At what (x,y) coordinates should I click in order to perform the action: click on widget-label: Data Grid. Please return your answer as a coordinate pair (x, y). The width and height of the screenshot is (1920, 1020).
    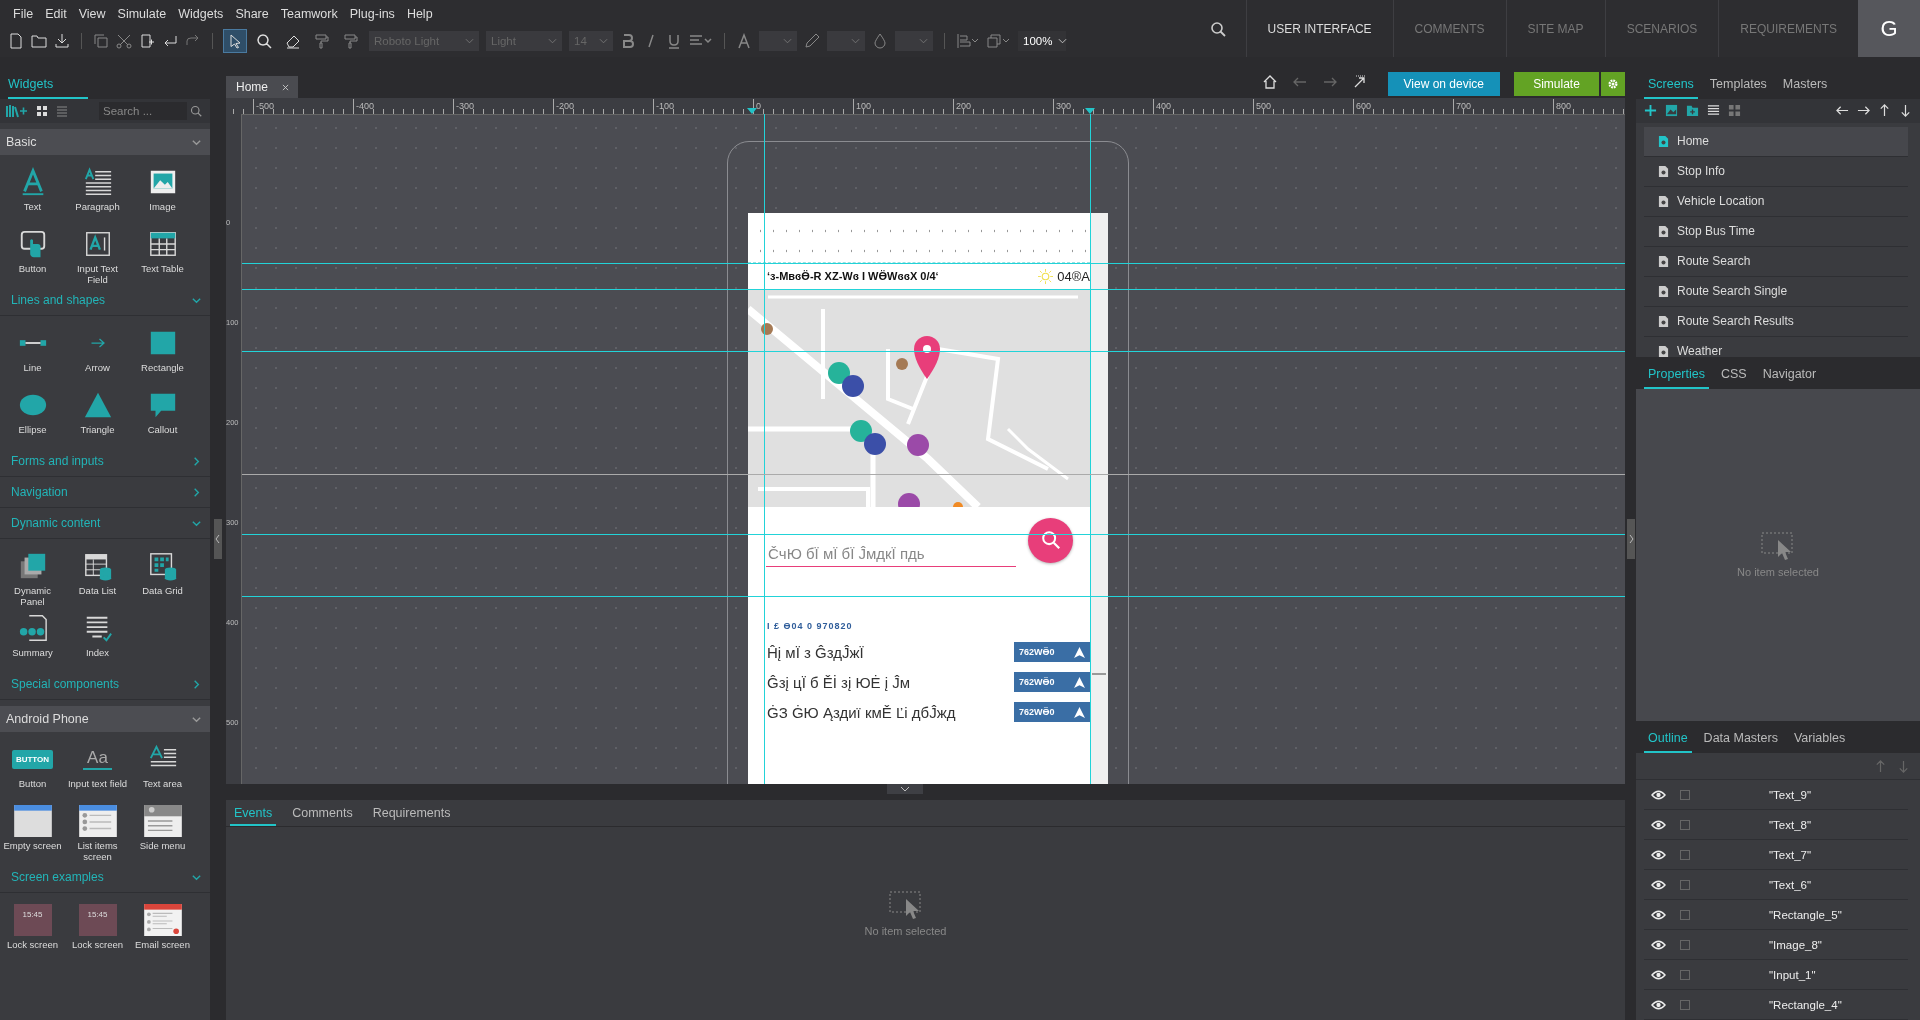
    Looking at the image, I should click on (162, 595).